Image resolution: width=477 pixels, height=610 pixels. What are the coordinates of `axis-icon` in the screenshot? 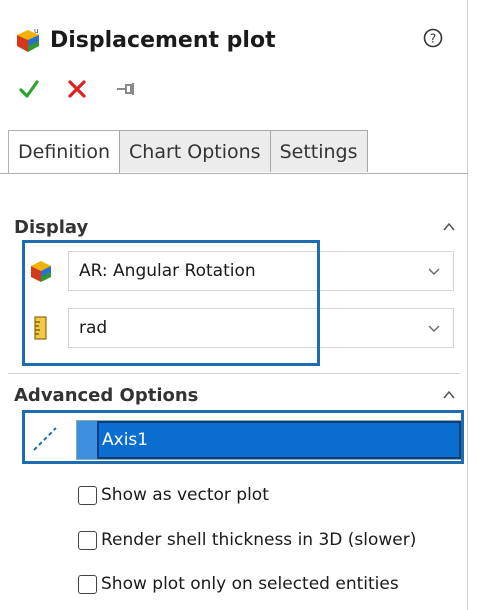 It's located at (45, 439).